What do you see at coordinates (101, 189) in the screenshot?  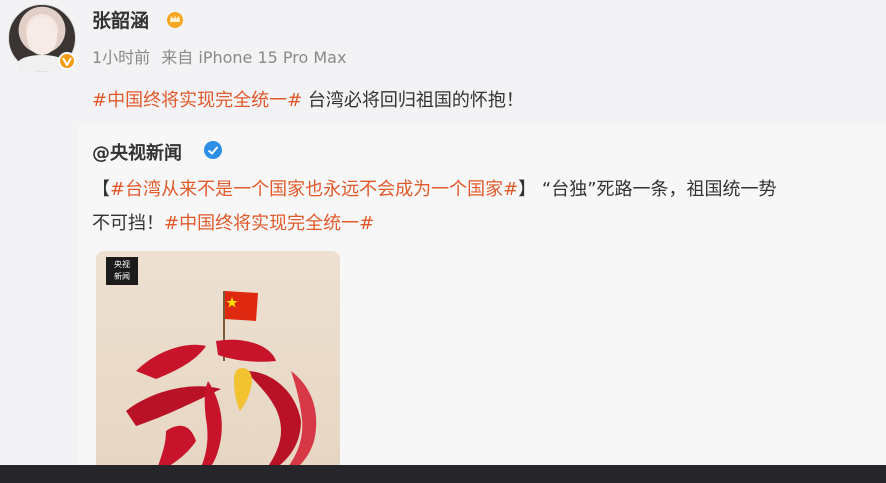 I see `bracket-open: 【` at bounding box center [101, 189].